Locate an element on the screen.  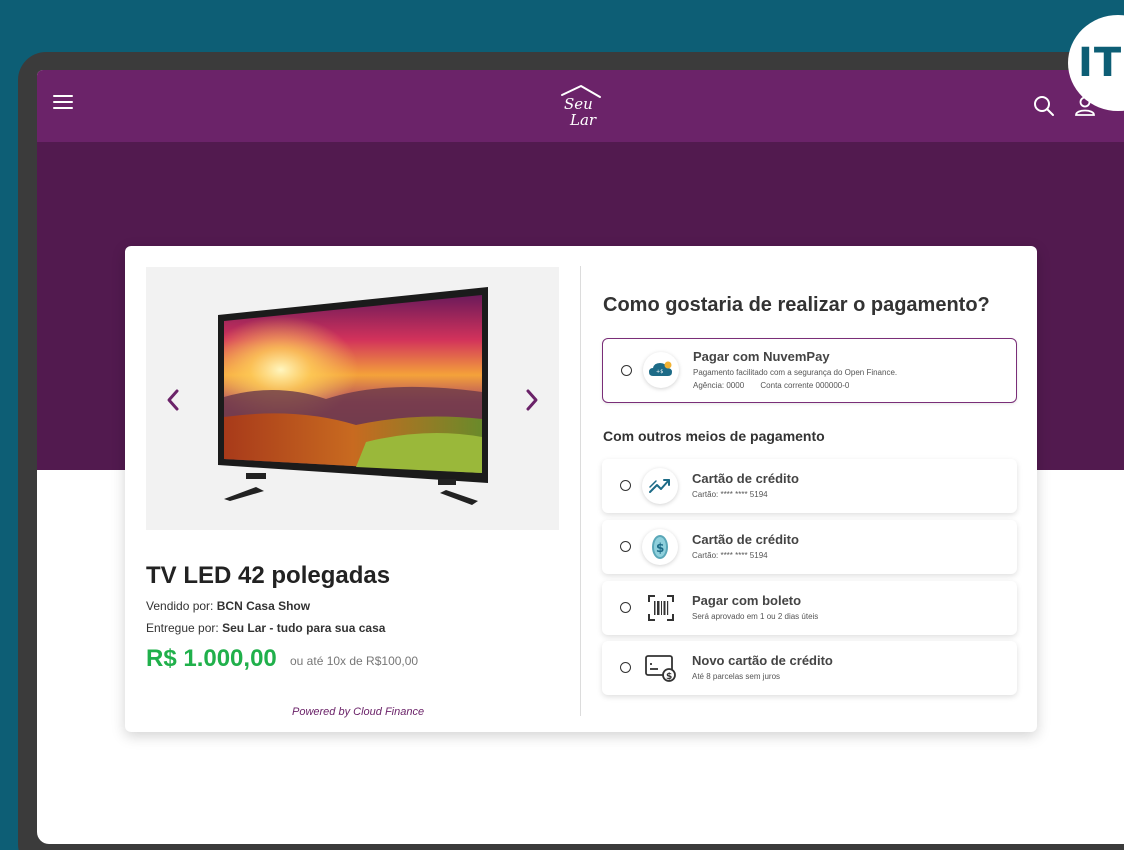
nuvempay-title: Pagar com NuvemPay is located at coordinates (761, 356).